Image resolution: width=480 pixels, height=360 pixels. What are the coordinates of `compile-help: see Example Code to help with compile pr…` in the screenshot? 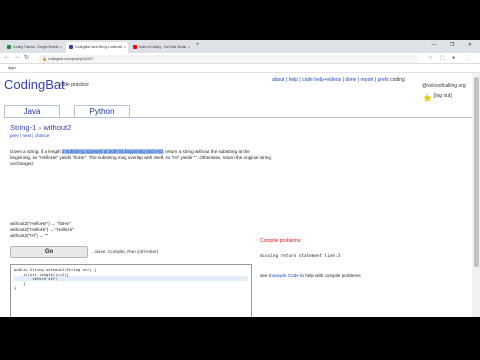 It's located at (310, 275).